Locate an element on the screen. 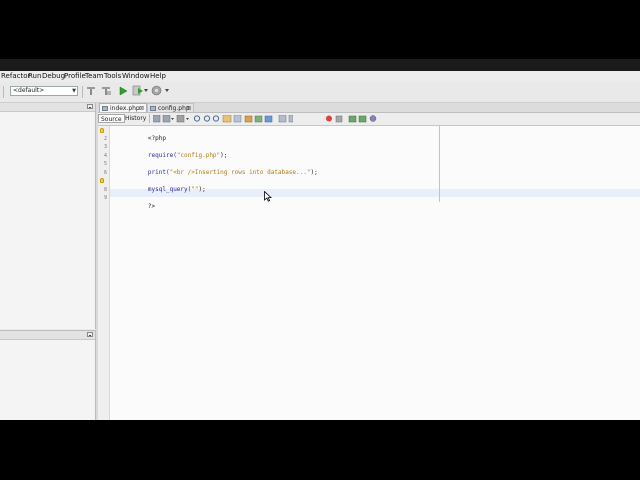 This screenshot has width=640, height=480. debug-icon is located at coordinates (138, 90).